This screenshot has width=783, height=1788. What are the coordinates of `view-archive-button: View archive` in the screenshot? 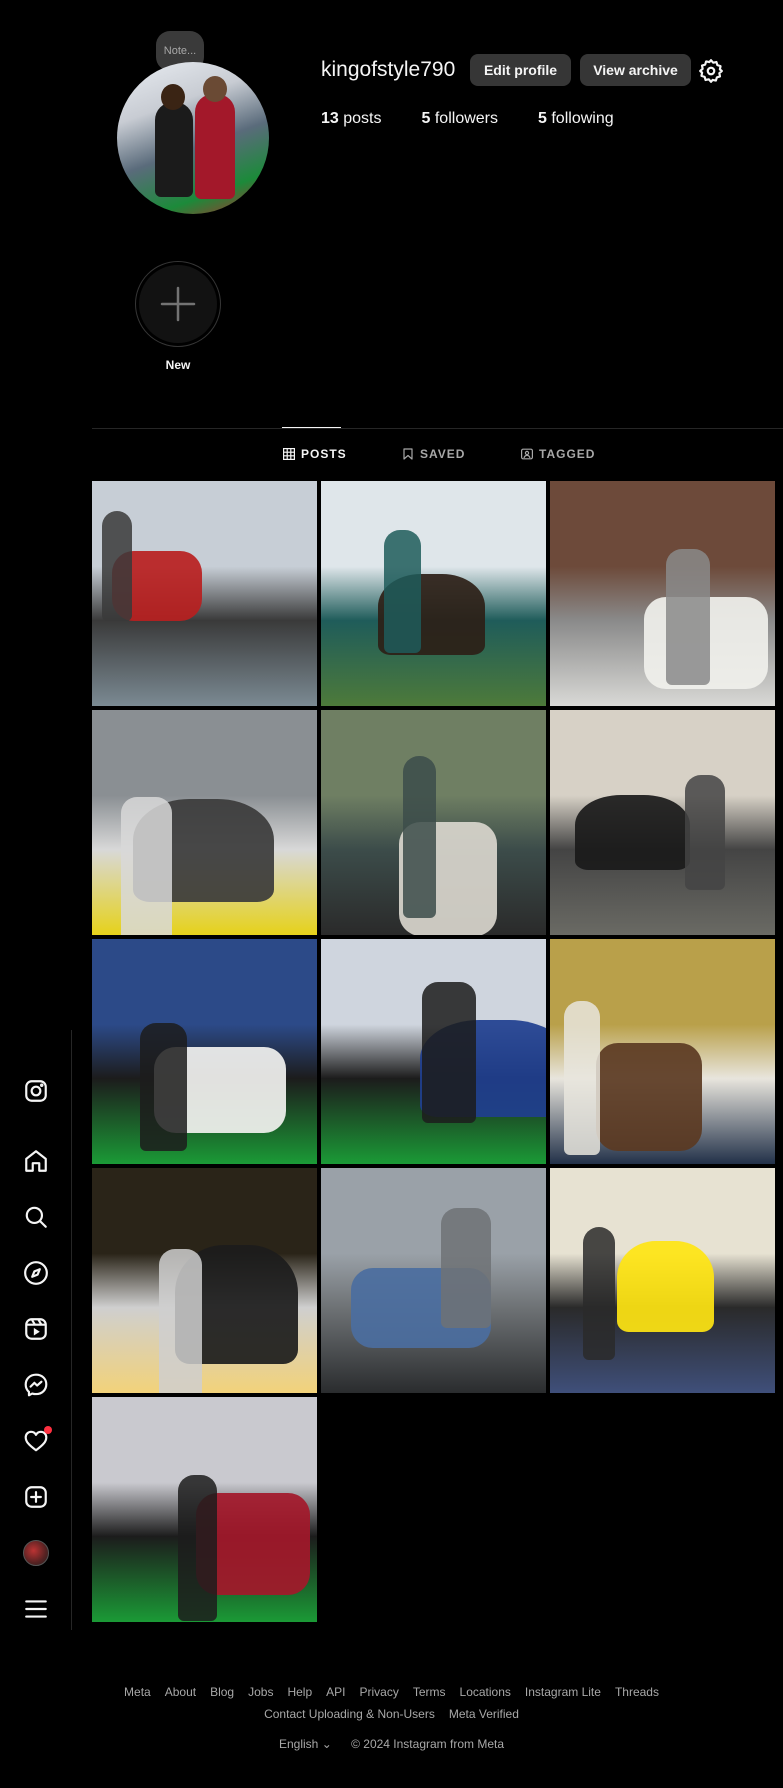 It's located at (635, 70).